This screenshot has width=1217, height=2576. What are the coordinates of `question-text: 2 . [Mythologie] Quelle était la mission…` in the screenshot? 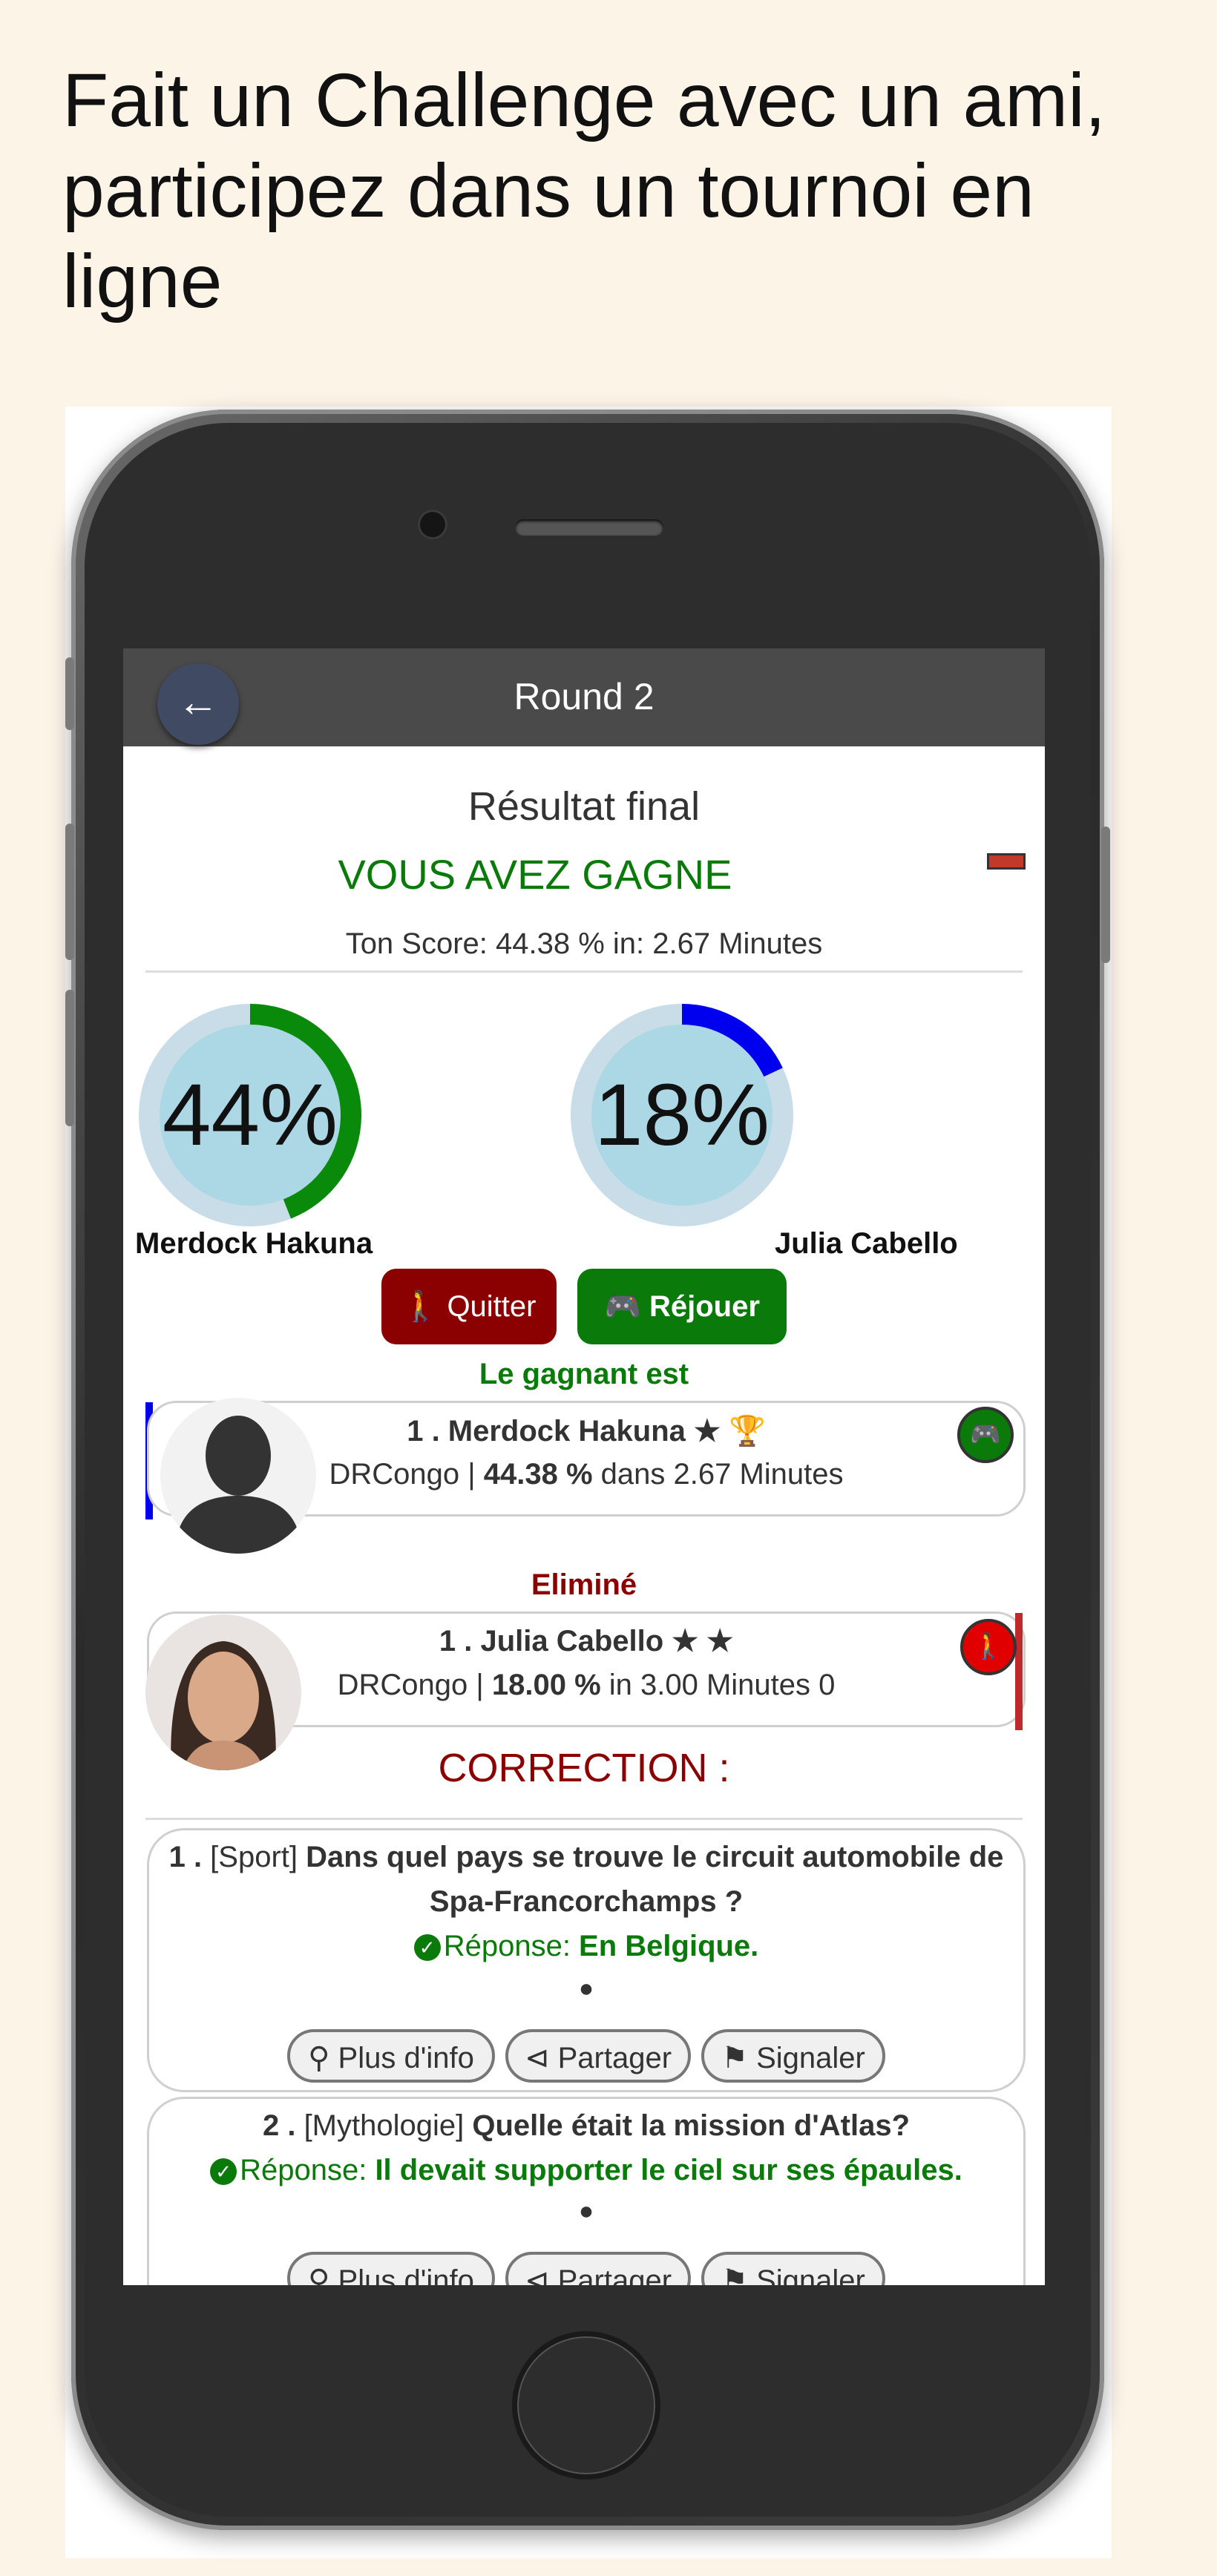 It's located at (587, 2125).